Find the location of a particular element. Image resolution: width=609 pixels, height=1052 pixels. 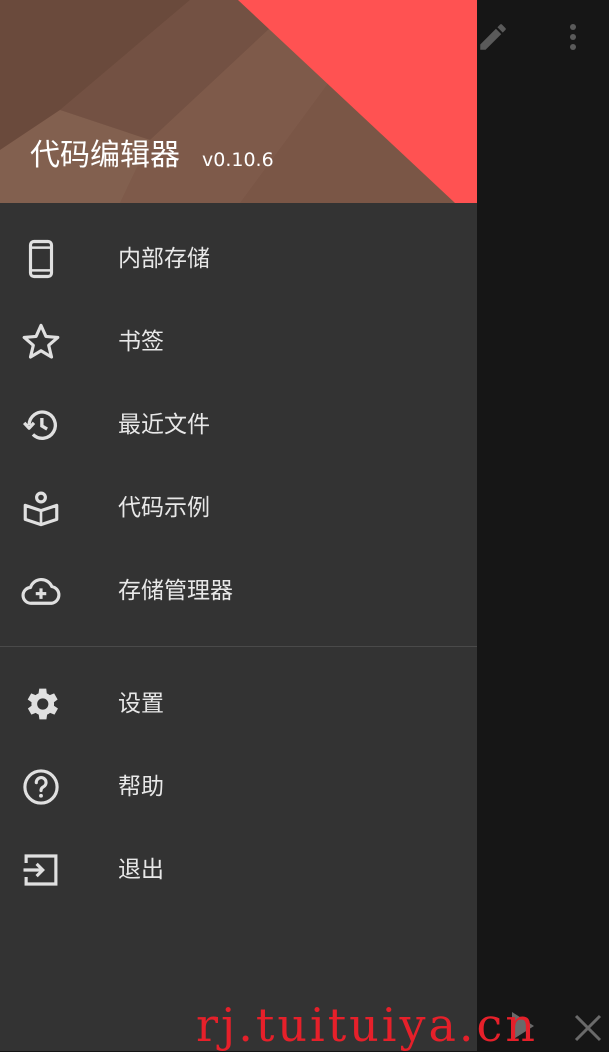

menu-item-label: 最近文件 is located at coordinates (164, 425).